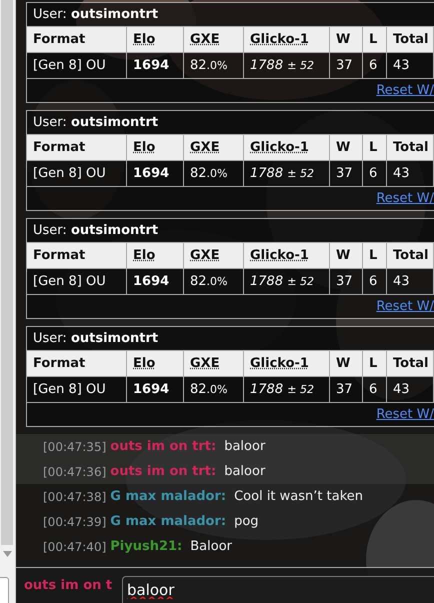 This screenshot has width=434, height=603. Describe the element at coordinates (211, 546) in the screenshot. I see `message-text: Baloor` at that location.